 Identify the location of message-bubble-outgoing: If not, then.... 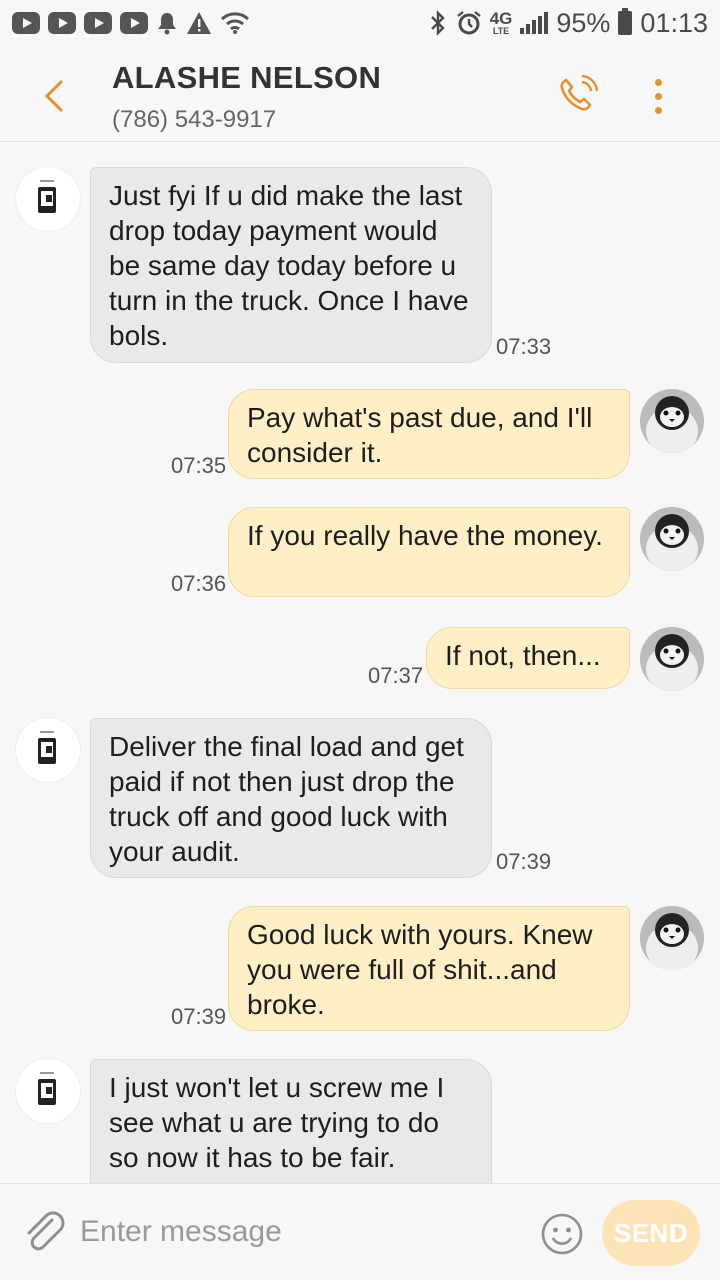
(528, 658).